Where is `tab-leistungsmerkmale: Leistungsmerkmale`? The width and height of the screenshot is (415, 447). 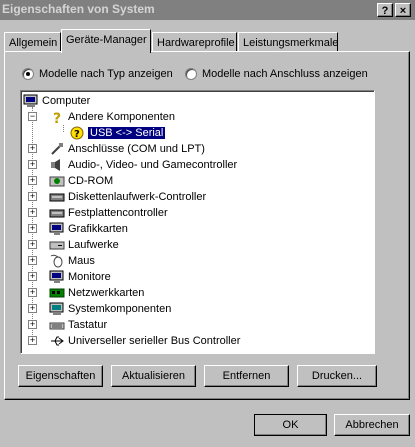
tab-leistungsmerkmale: Leistungsmerkmale is located at coordinates (288, 42).